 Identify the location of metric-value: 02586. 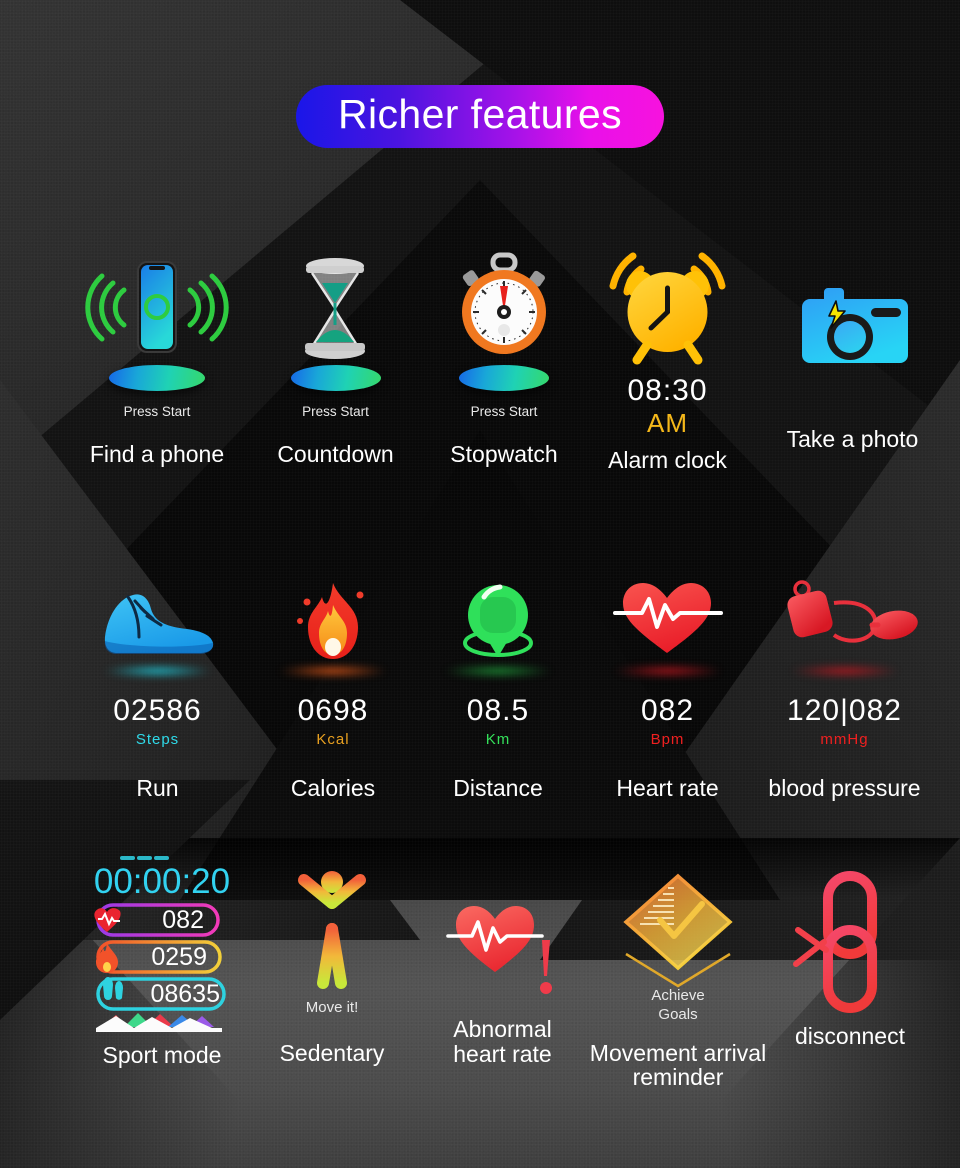
(157, 710).